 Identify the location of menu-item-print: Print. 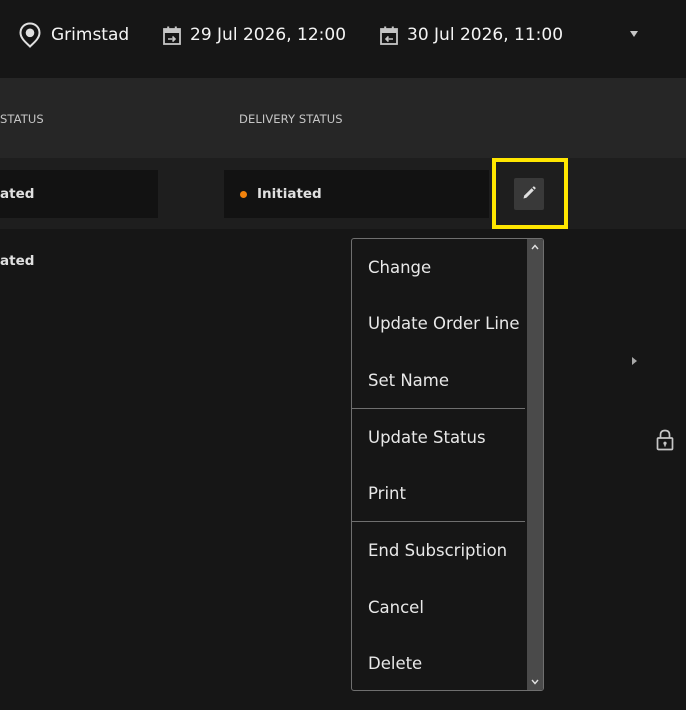
(438, 493).